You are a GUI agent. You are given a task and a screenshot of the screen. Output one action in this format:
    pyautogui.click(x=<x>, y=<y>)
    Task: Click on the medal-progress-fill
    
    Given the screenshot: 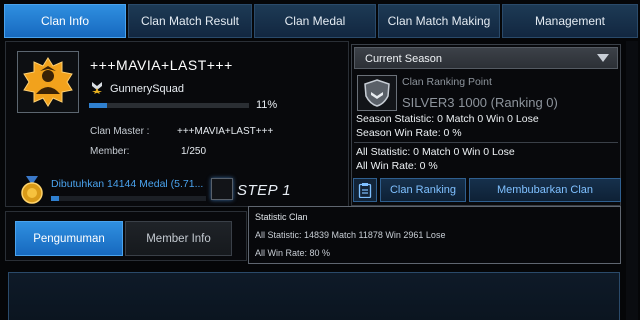 What is the action you would take?
    pyautogui.click(x=55, y=198)
    